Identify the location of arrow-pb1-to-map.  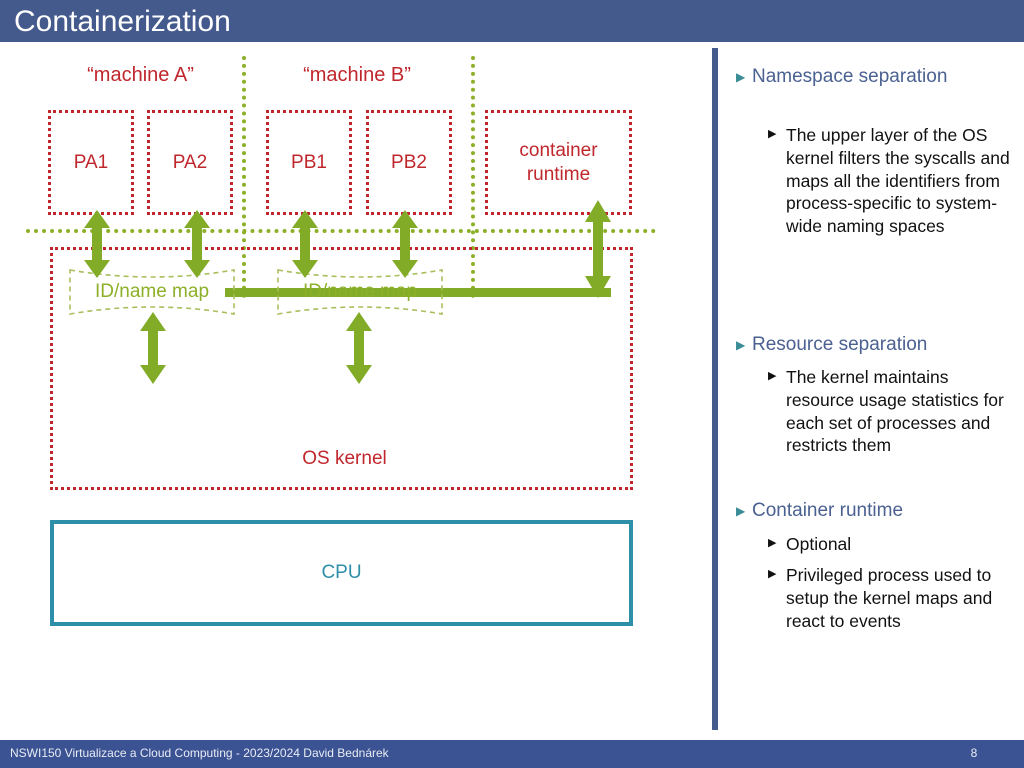
(305, 244).